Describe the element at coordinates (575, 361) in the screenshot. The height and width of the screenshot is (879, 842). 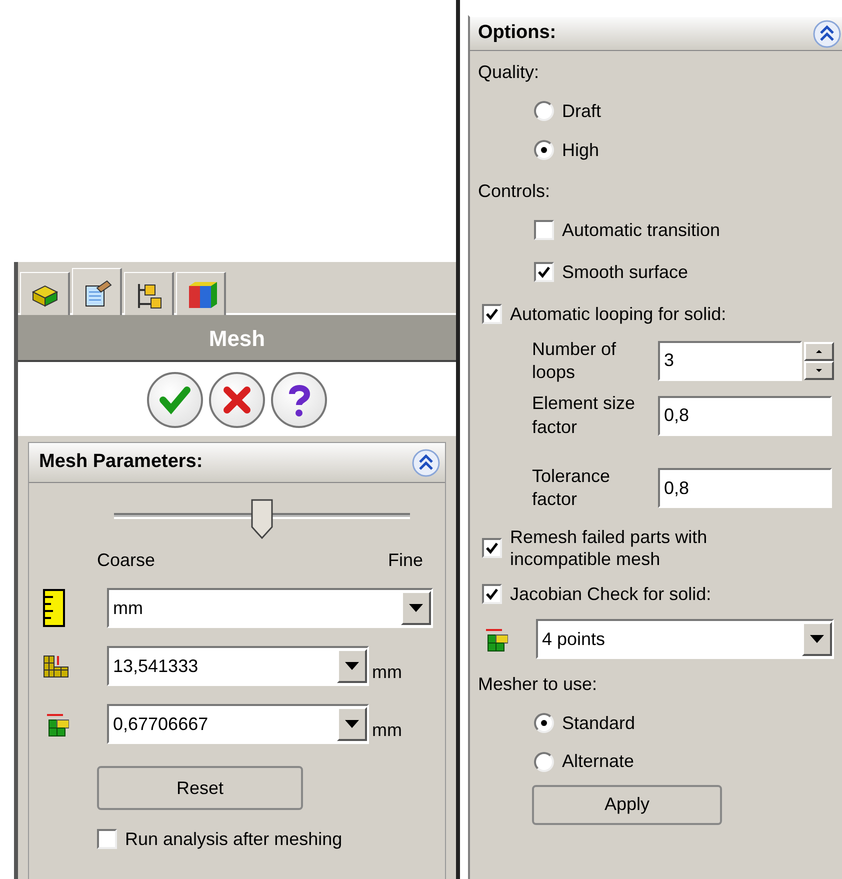
I see `field-label: Number of loops` at that location.